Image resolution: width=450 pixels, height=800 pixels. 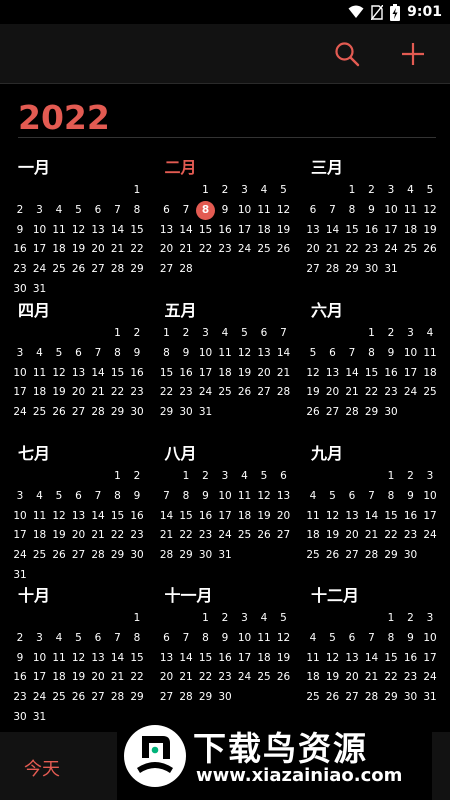 I want to click on search-button, so click(x=347, y=54).